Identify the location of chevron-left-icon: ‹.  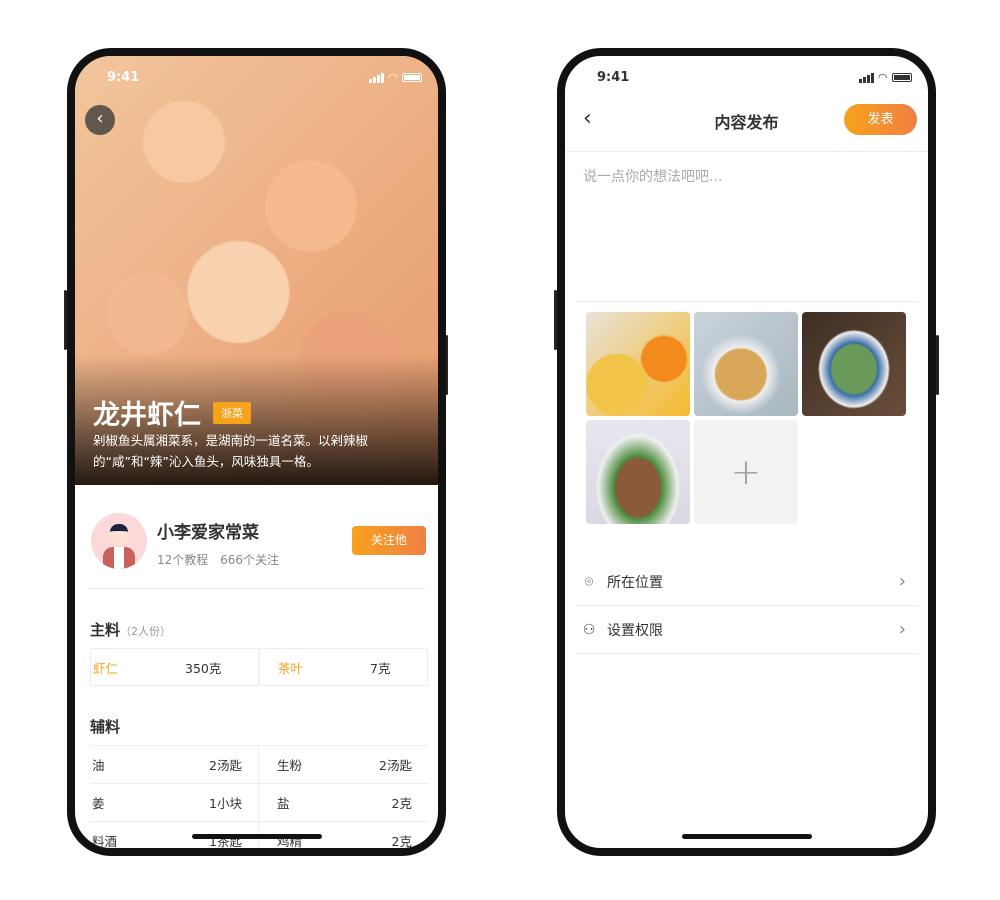
(100, 118).